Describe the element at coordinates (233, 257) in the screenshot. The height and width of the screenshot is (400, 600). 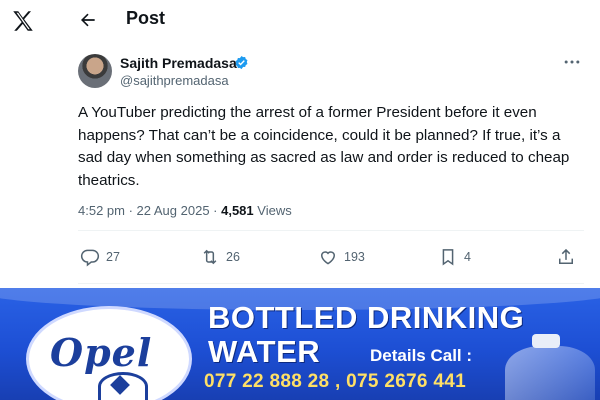
I see `repost-count: 26` at that location.